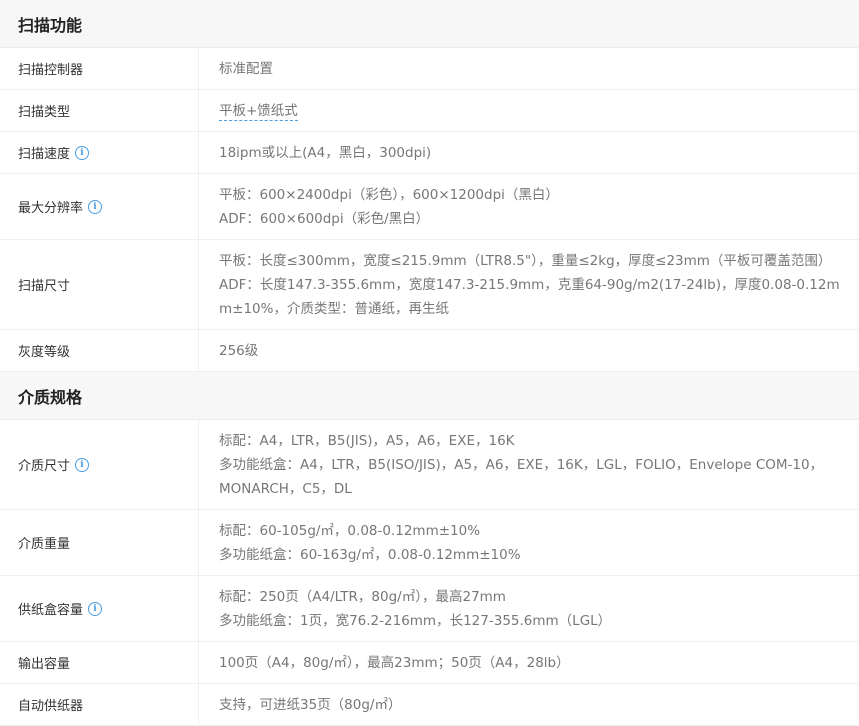 The height and width of the screenshot is (726, 859). I want to click on spec-value-line: 100页（A4，80g/㎡），最高23mm；50页（A4，28lb）, so click(394, 662).